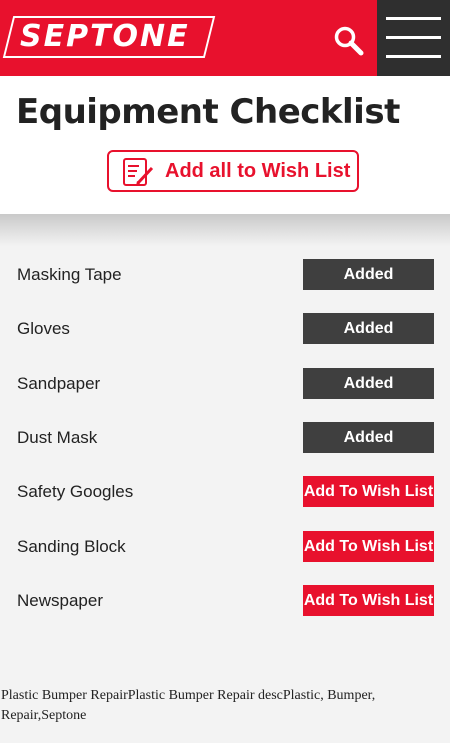  I want to click on search-icon, so click(349, 41).